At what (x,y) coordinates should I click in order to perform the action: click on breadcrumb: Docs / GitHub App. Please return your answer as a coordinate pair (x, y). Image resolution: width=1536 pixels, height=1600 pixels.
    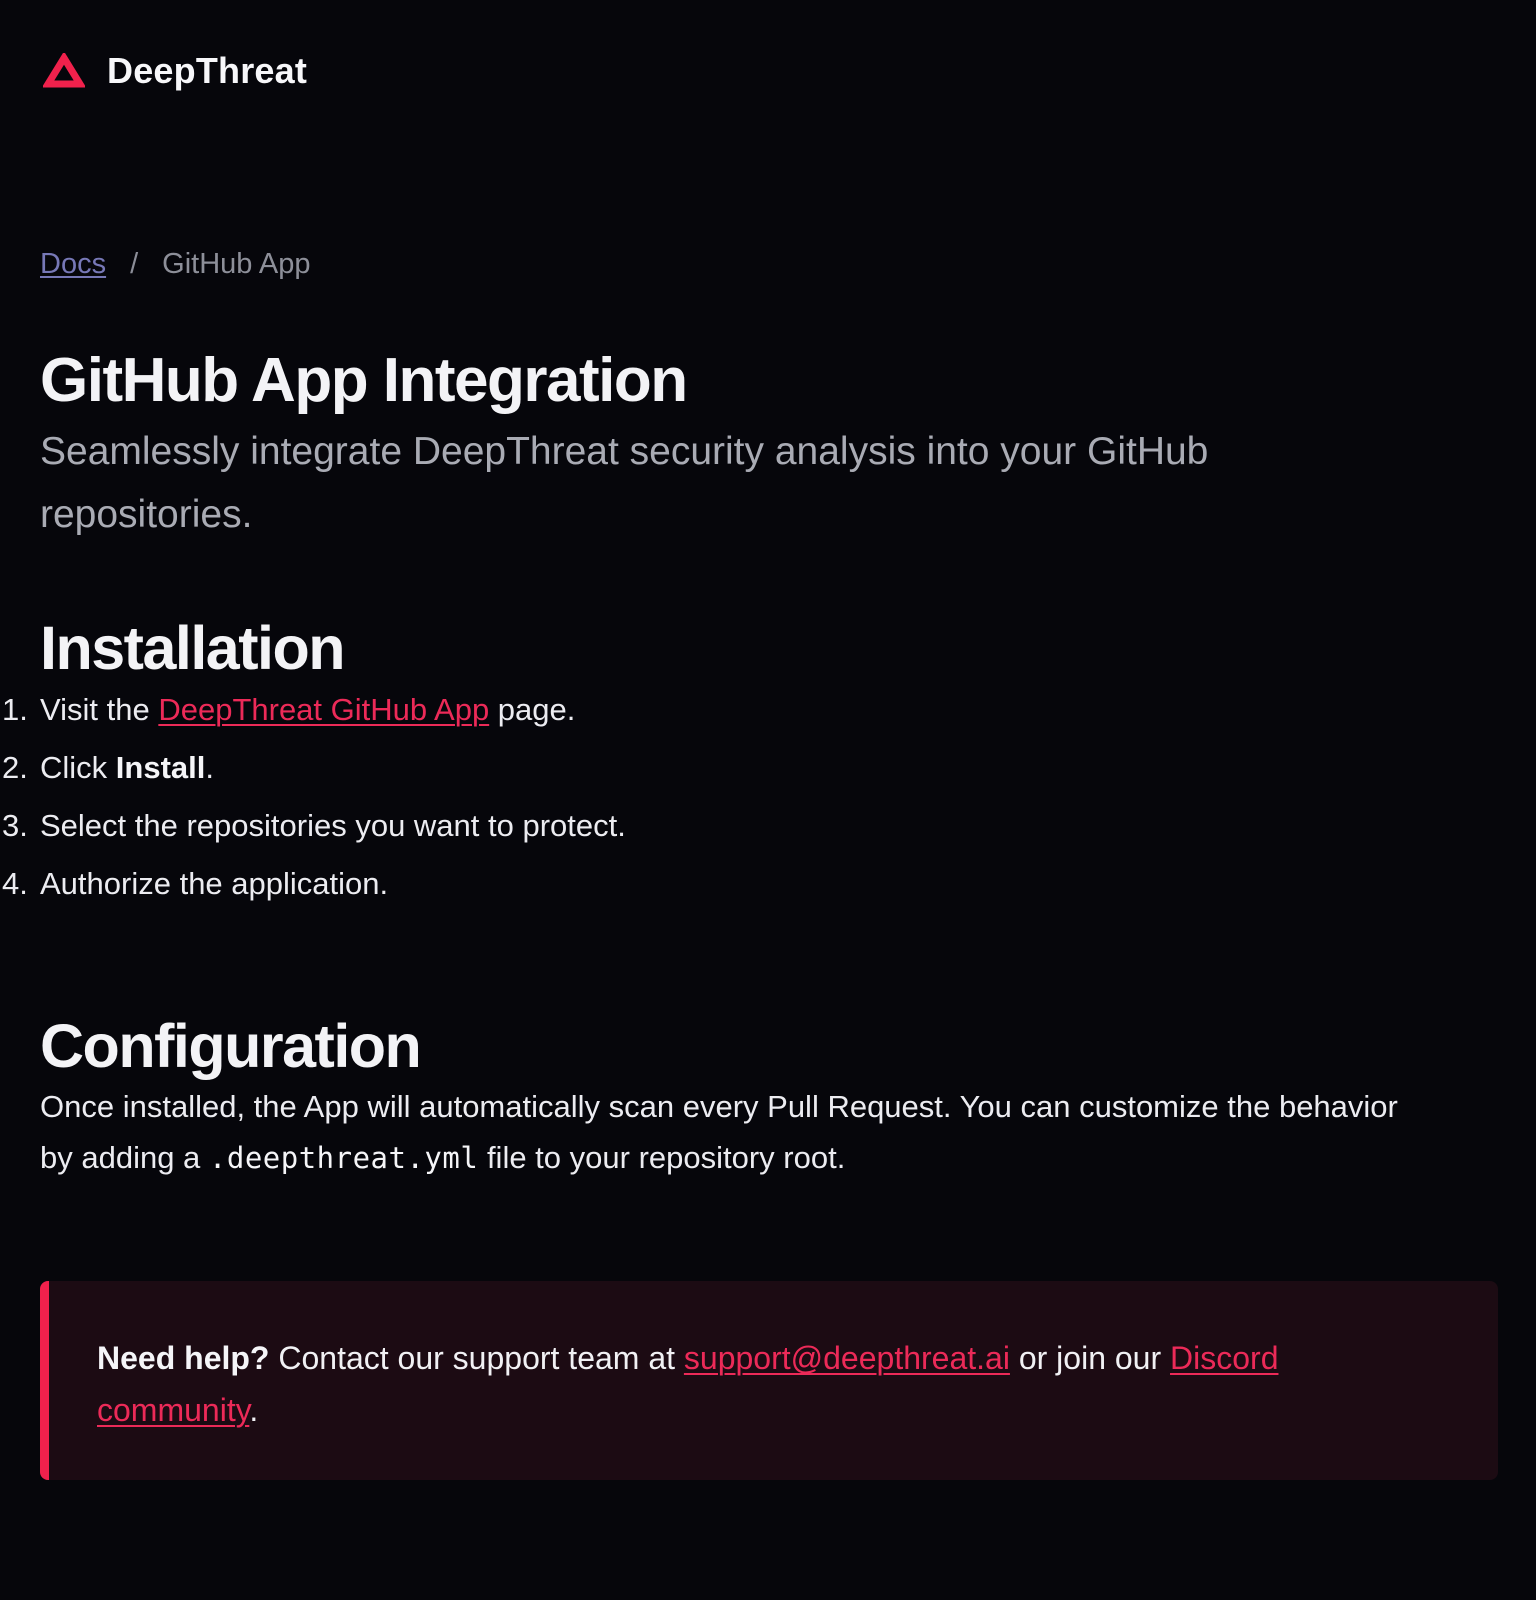
    Looking at the image, I should click on (175, 264).